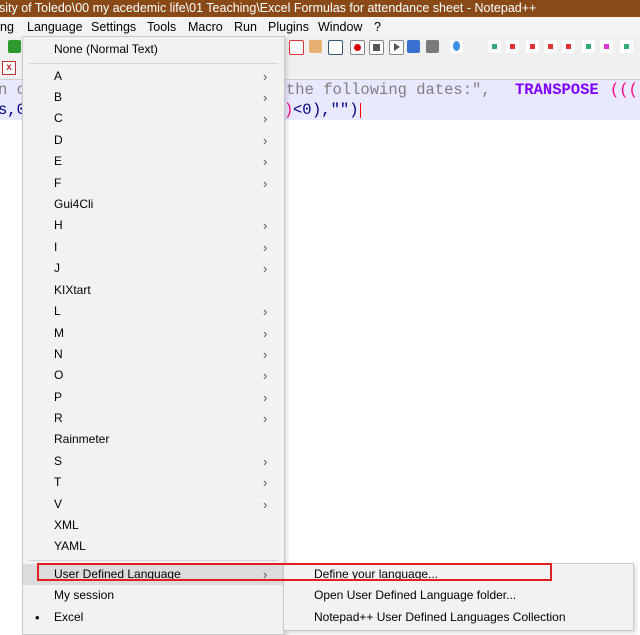  I want to click on menu-item-label: XML, so click(66, 525).